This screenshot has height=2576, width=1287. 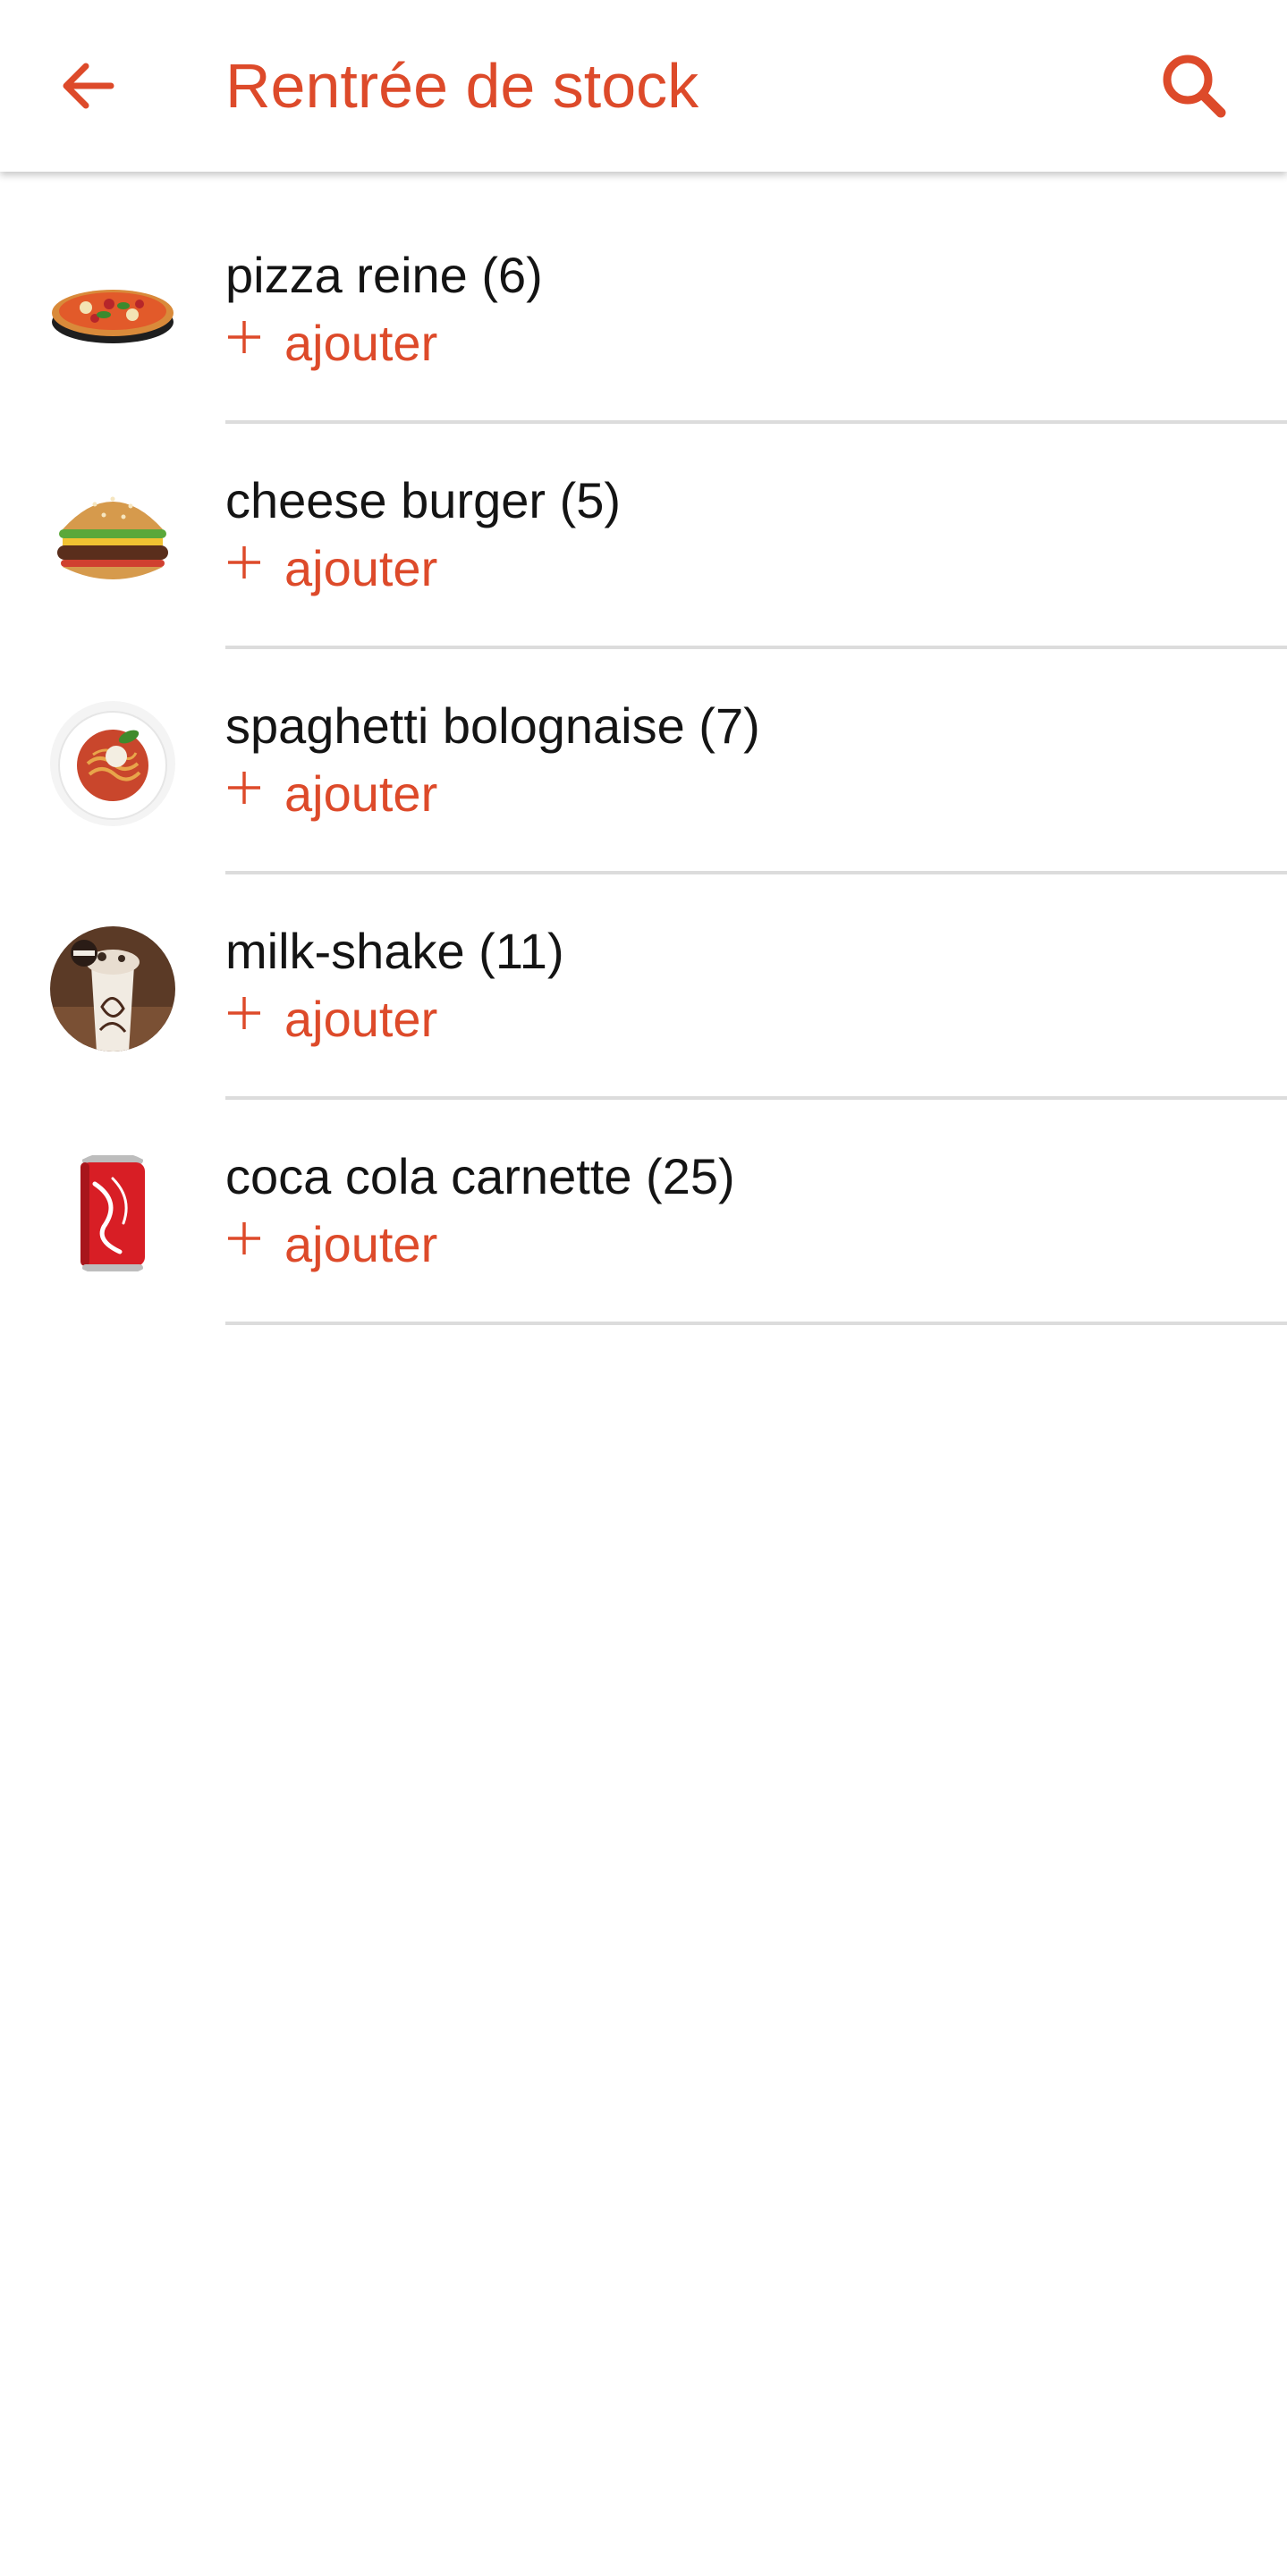 What do you see at coordinates (384, 275) in the screenshot?
I see `item-name: pizza reine (6)` at bounding box center [384, 275].